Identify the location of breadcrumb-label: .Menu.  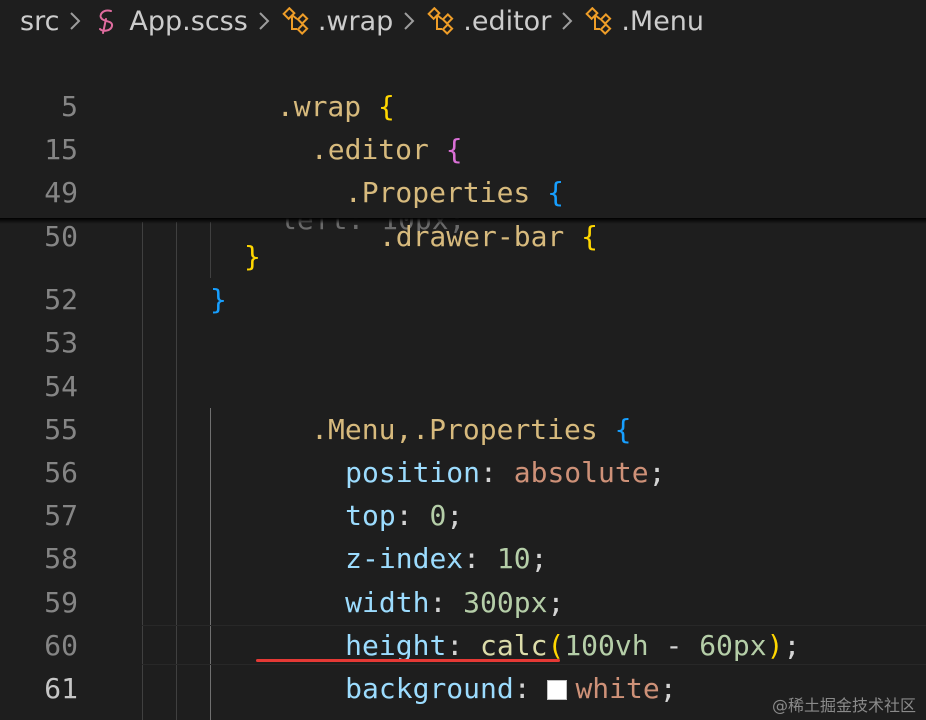
(663, 21).